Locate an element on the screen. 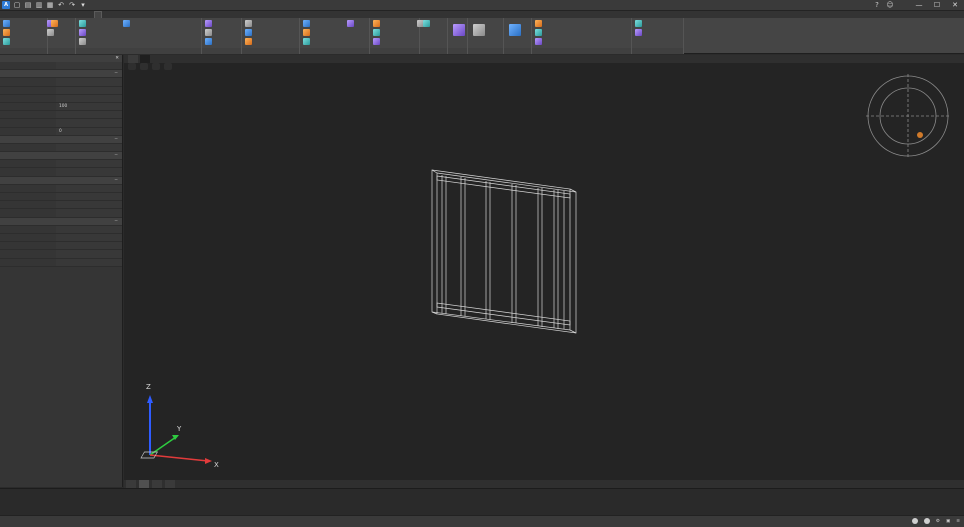 The height and width of the screenshot is (527, 964). new-file-icon: ▢ is located at coordinates (17, 5).